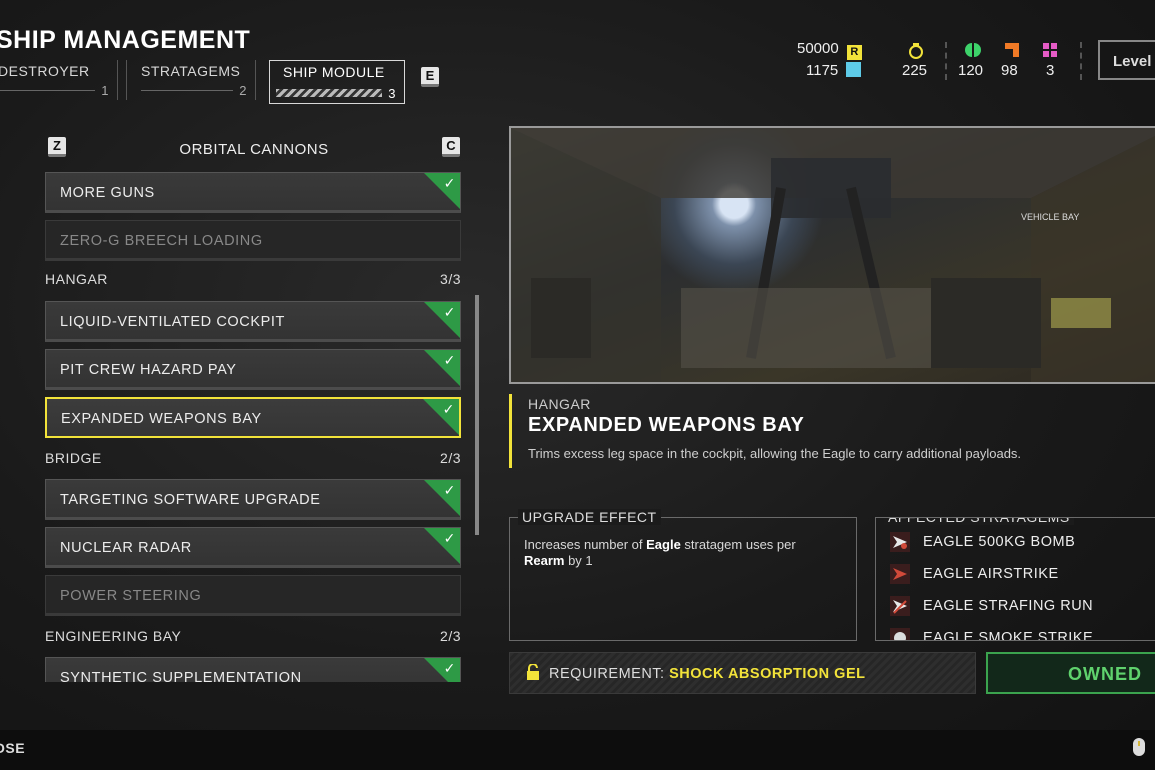 The width and height of the screenshot is (1155, 770). Describe the element at coordinates (161, 419) in the screenshot. I see `list-item-label: EXPANDED WEAPONS BAY` at that location.